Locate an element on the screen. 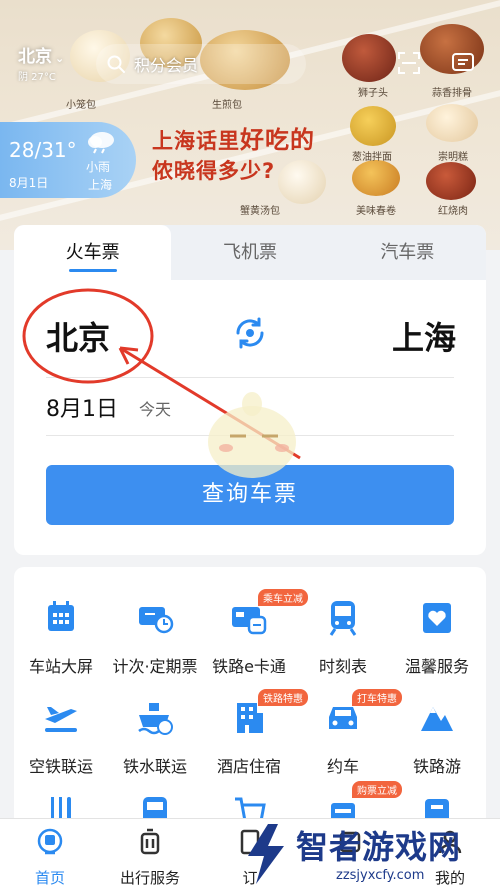  heart-icon is located at coordinates (437, 618).